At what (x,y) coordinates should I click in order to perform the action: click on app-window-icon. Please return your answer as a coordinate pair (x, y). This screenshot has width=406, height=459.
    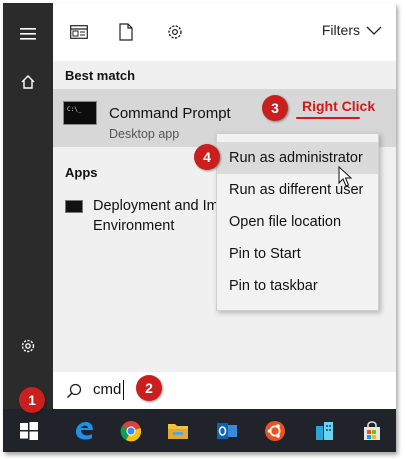
    Looking at the image, I should click on (79, 32).